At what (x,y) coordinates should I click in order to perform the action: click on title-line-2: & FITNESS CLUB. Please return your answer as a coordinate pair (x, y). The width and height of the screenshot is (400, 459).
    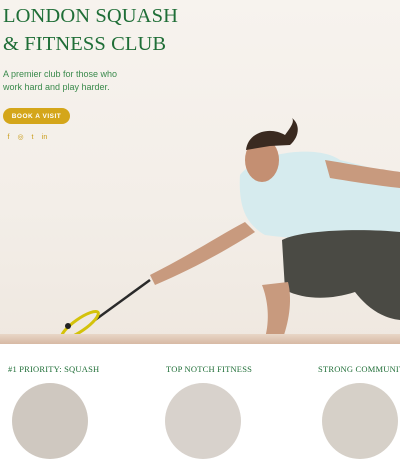
    Looking at the image, I should click on (85, 44).